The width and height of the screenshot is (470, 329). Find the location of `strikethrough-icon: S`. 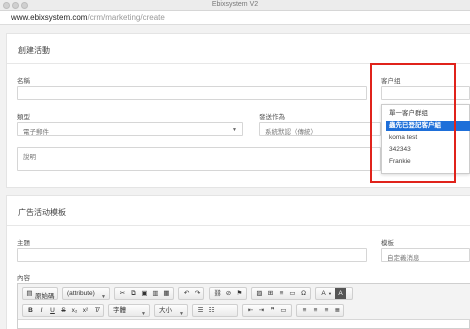

strikethrough-icon: S is located at coordinates (63, 310).